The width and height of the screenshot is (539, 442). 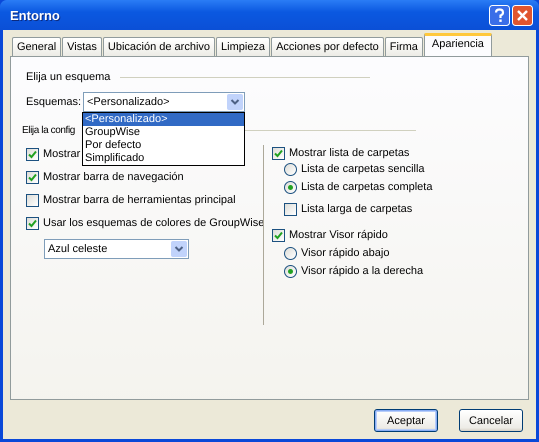 I want to click on dropdown-option: GroupWise, so click(x=163, y=132).